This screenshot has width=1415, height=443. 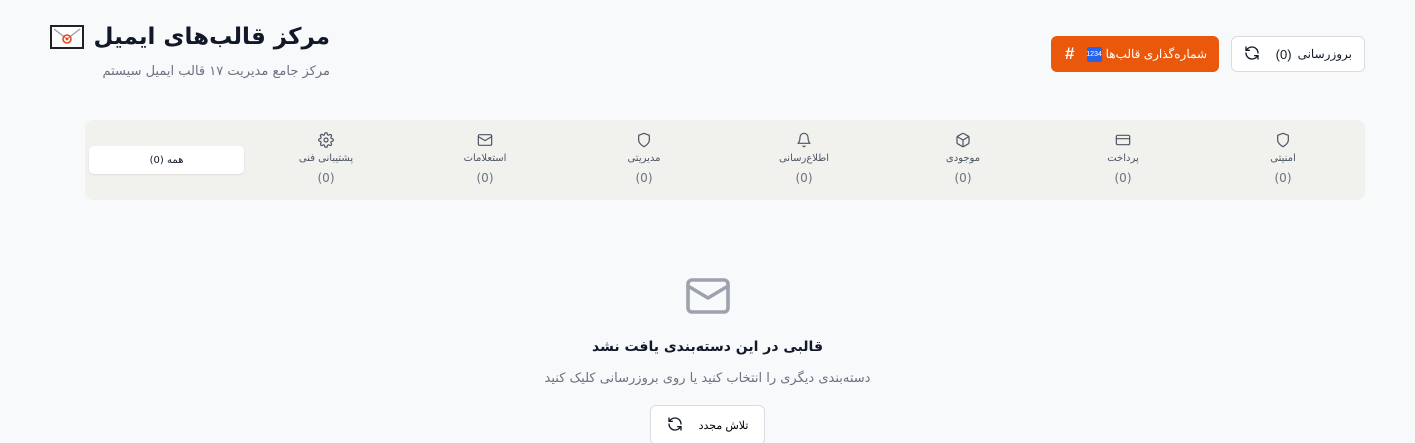 I want to click on tab-label: امنیتی, so click(x=1283, y=158).